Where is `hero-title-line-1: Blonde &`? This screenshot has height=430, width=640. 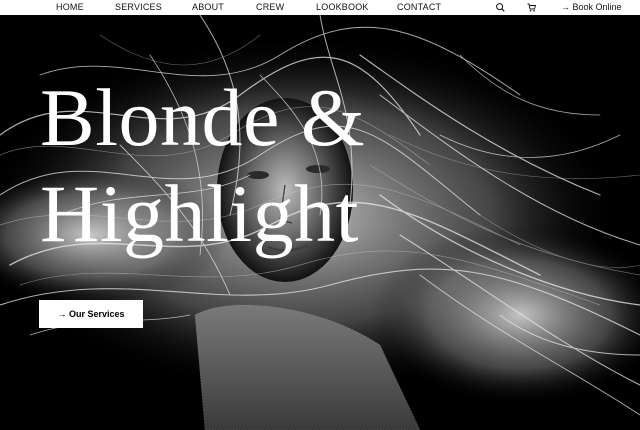 hero-title-line-1: Blonde & is located at coordinates (203, 117).